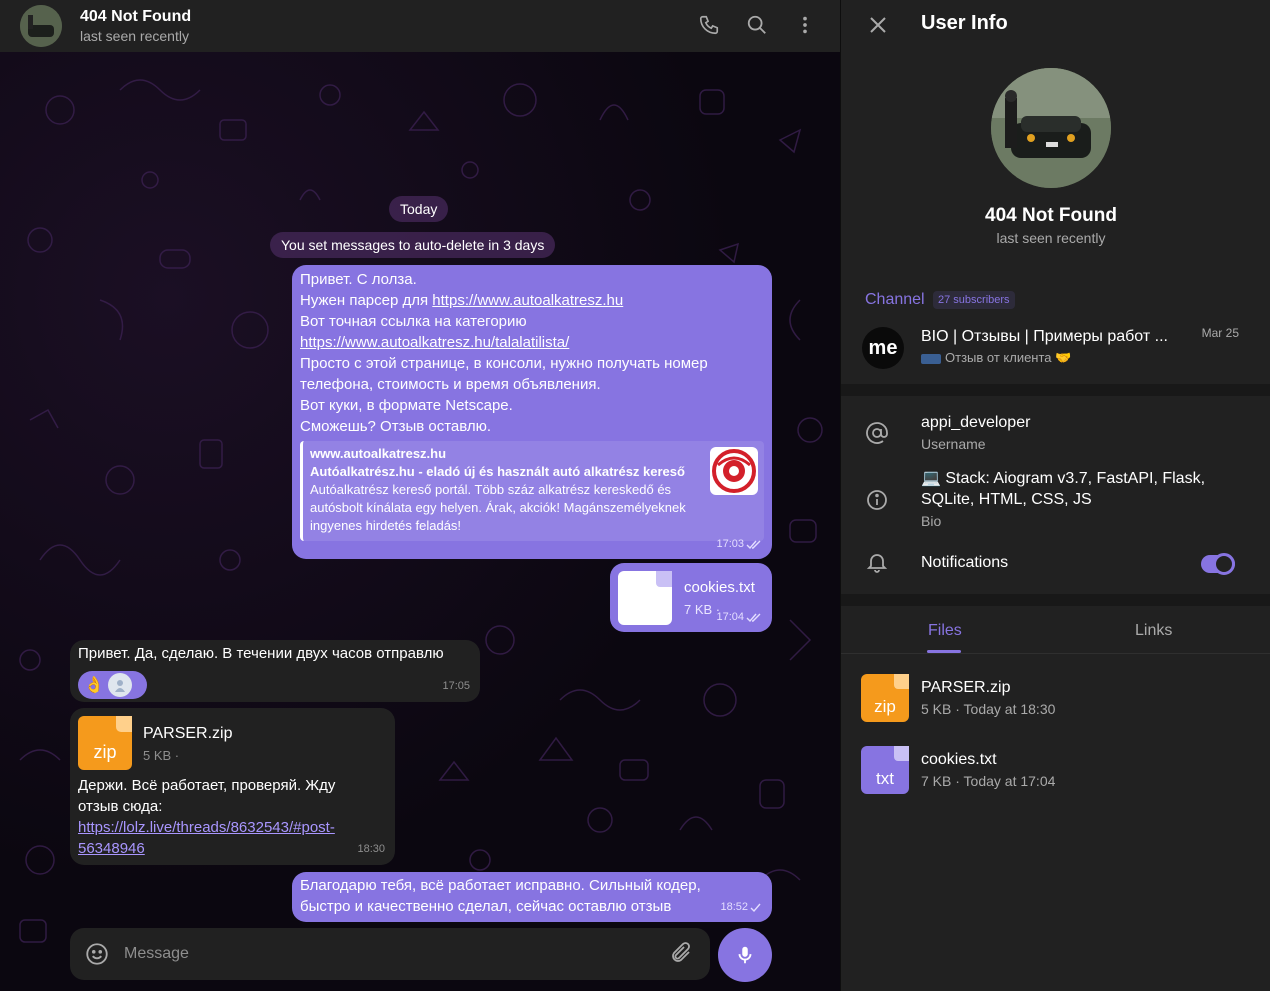 The height and width of the screenshot is (991, 1270). What do you see at coordinates (413, 321) in the screenshot?
I see `message-text: Вот точная ссылка на категорию` at bounding box center [413, 321].